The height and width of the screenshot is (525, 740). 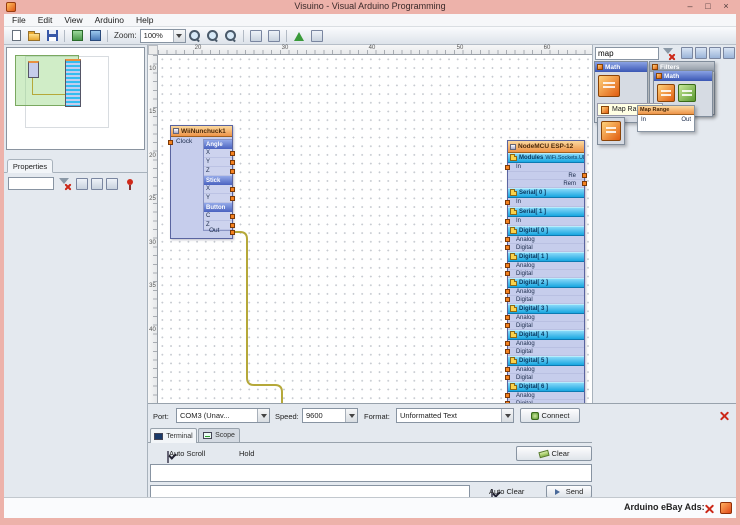 I want to click on ebay-ad-icon, so click(x=726, y=508).